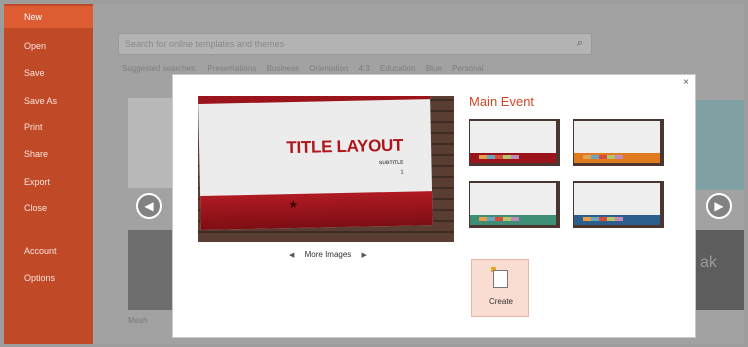 Image resolution: width=748 pixels, height=347 pixels. Describe the element at coordinates (500, 301) in the screenshot. I see `create-button-label: Create` at that location.